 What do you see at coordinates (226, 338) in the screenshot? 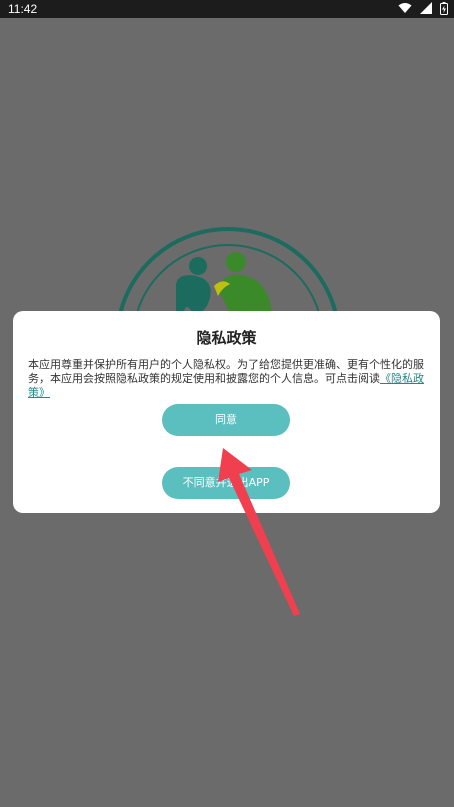
I see `dialog-title: 隐私政策` at bounding box center [226, 338].